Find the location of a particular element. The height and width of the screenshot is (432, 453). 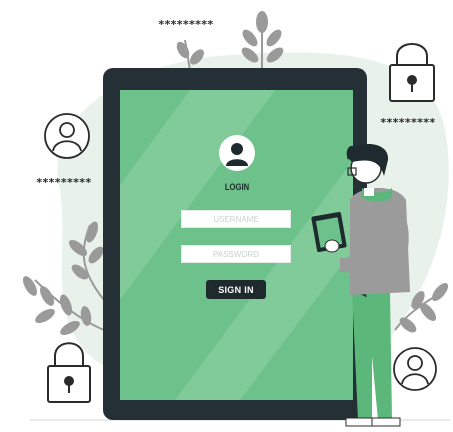

login-title: LOGIN is located at coordinates (237, 187).